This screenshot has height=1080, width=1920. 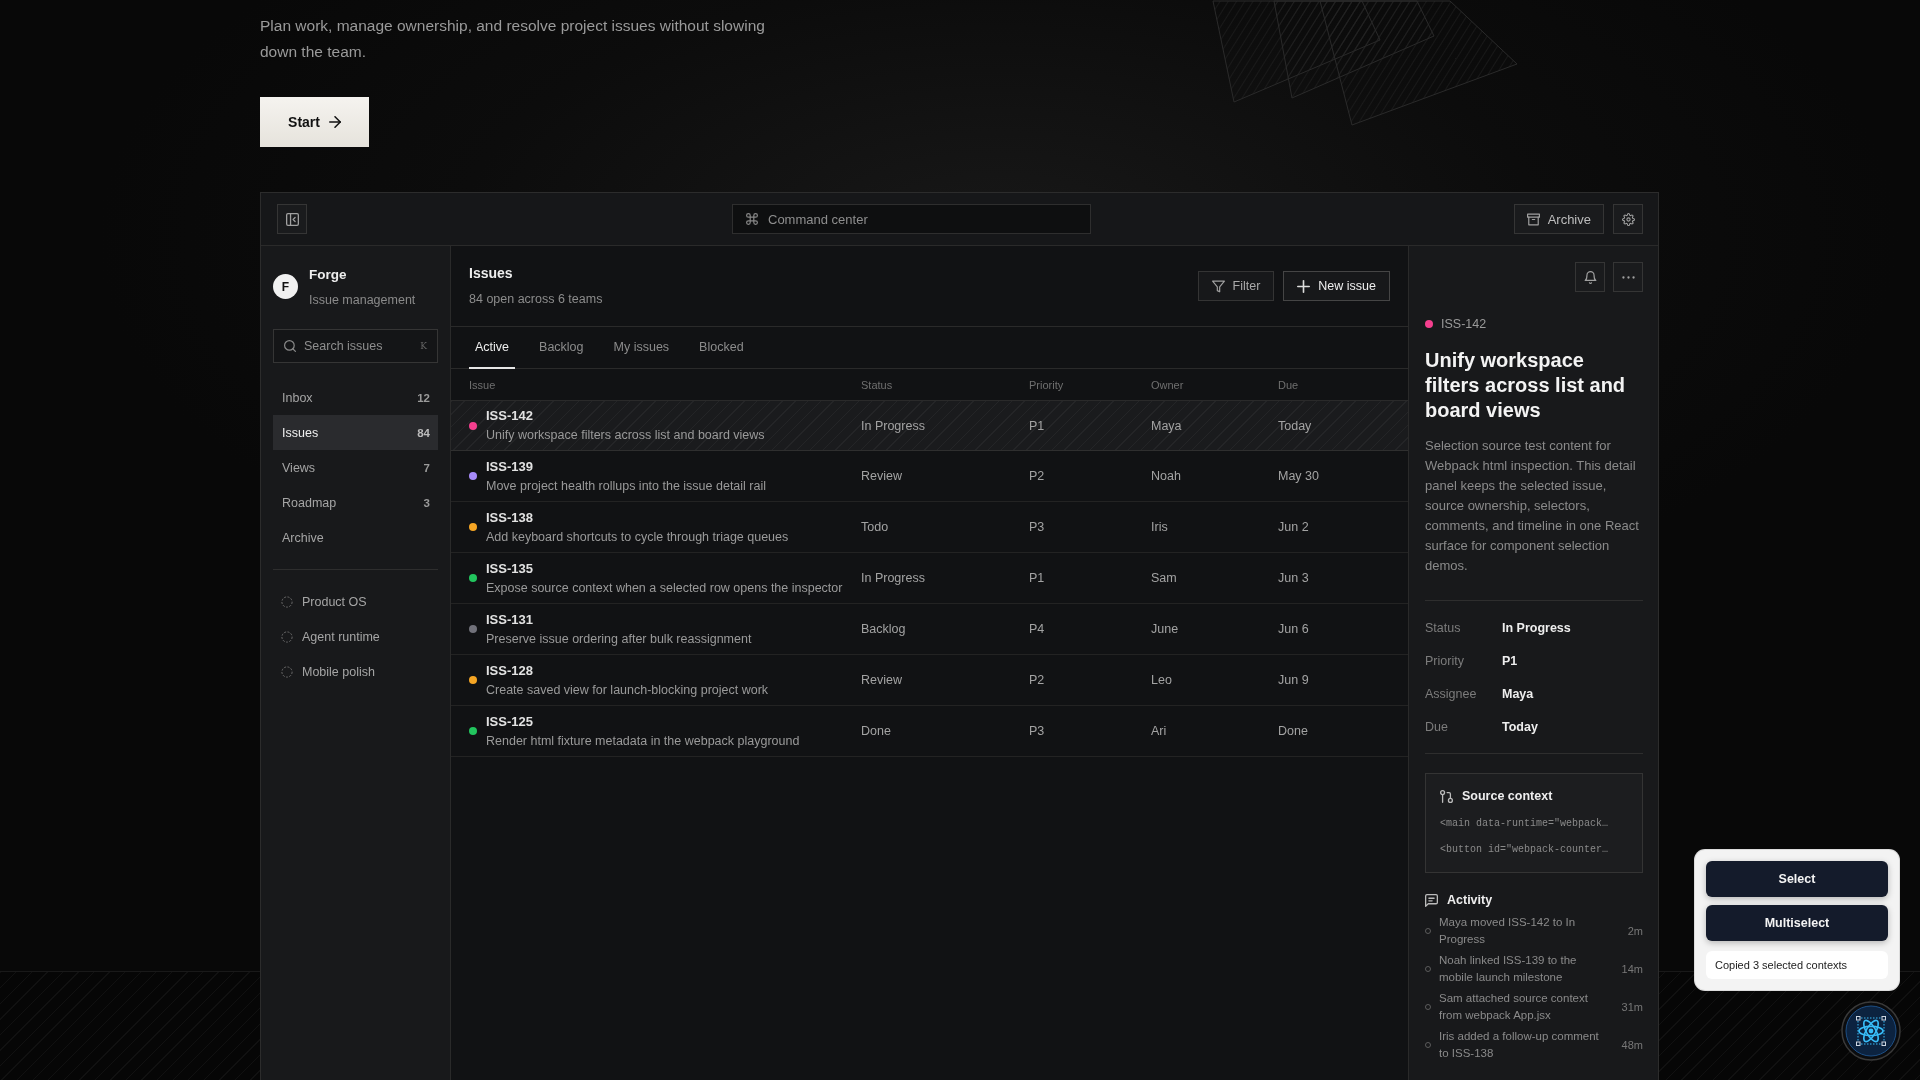 I want to click on issue-row: ISS-139 Move project health rollups into the issue detail rail Review P2 Noah May 30, so click(x=929, y=476).